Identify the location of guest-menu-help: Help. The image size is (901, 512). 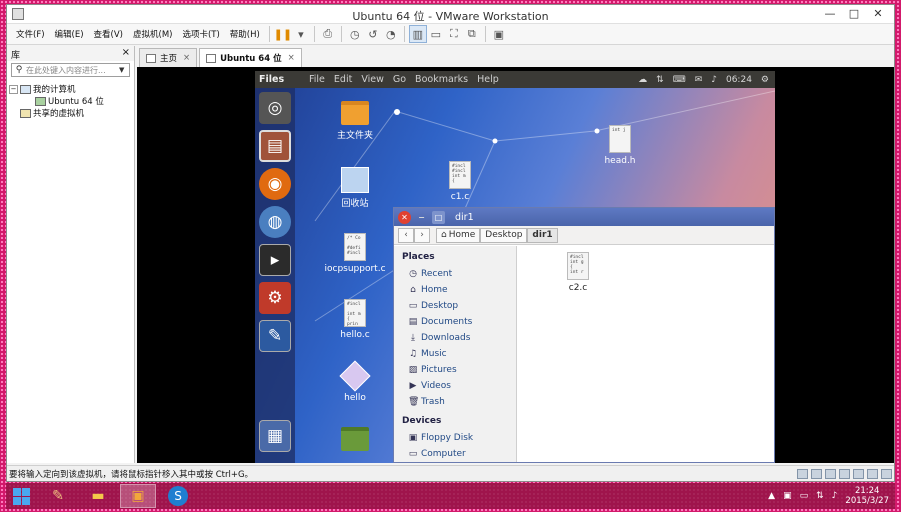
(488, 79).